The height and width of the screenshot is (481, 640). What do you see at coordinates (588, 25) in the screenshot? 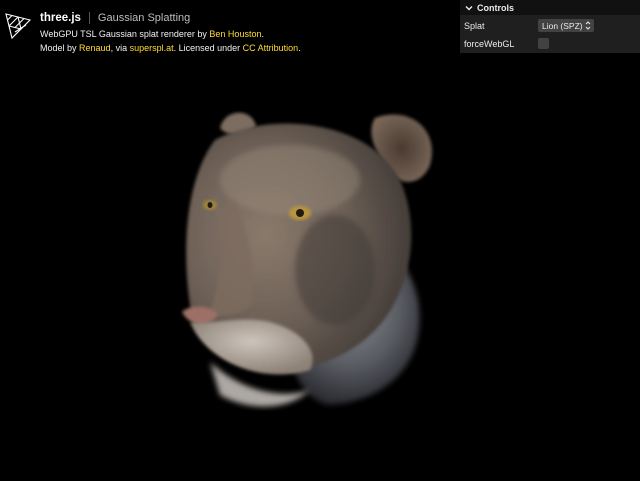
I see `select-arrows-icon` at bounding box center [588, 25].